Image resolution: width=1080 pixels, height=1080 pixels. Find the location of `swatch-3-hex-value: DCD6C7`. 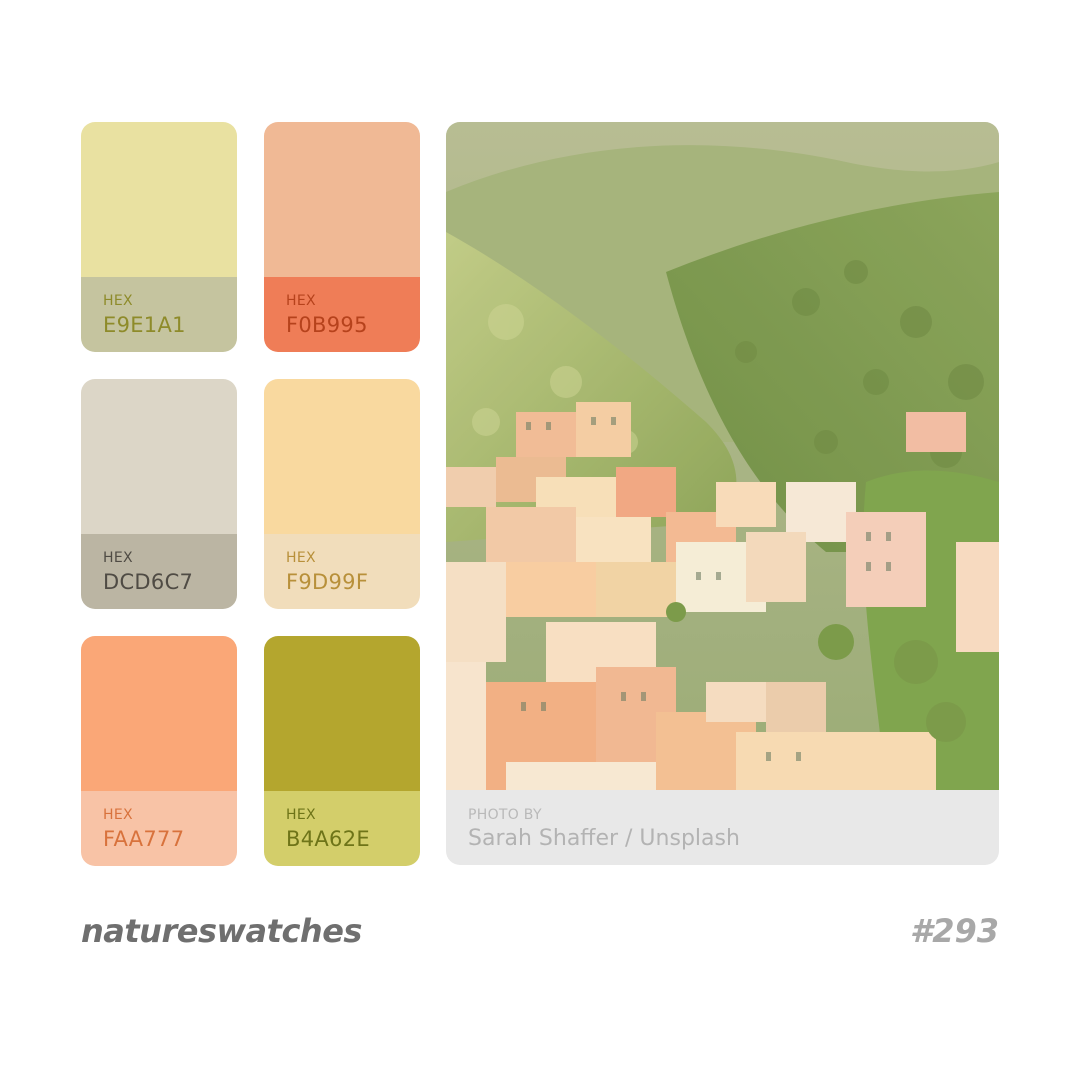

swatch-3-hex-value: DCD6C7 is located at coordinates (148, 582).